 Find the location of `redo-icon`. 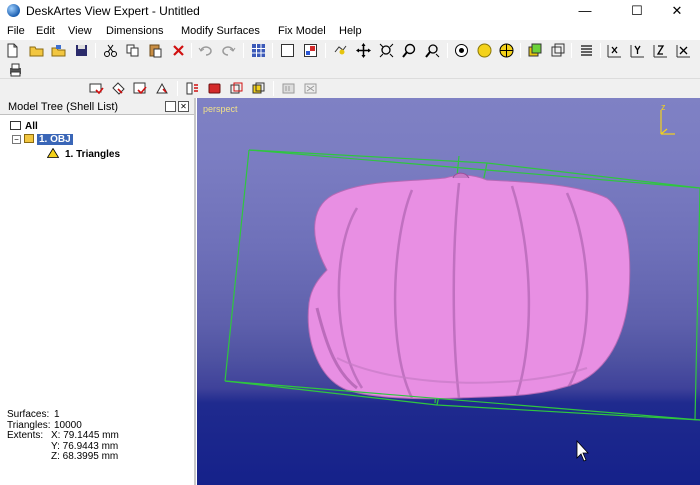

redo-icon is located at coordinates (228, 50).